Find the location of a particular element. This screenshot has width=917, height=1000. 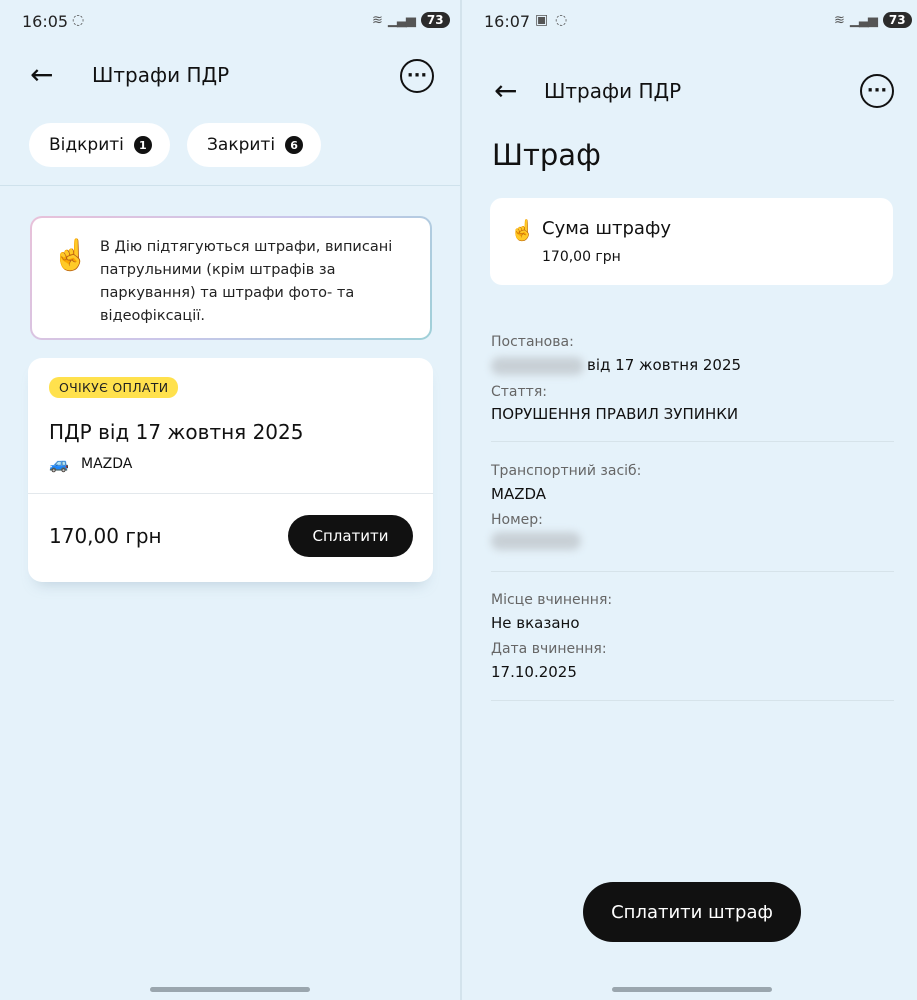

decree-value: від 17 жовтня 2025 is located at coordinates (664, 365).